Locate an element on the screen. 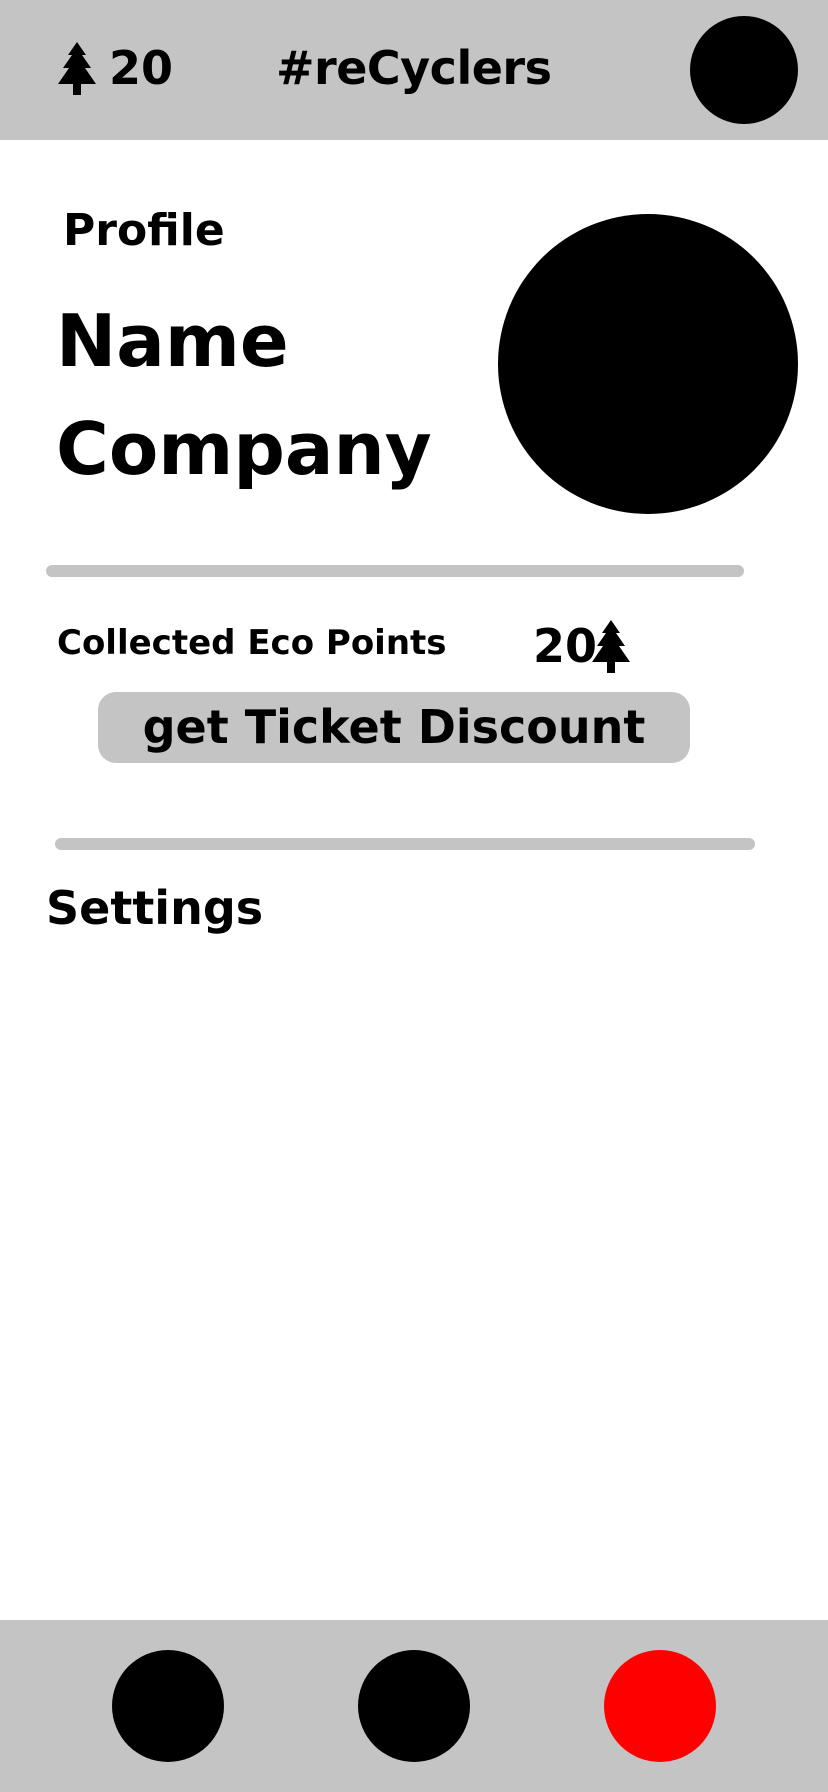  app-title: #reCyclers is located at coordinates (414, 68).